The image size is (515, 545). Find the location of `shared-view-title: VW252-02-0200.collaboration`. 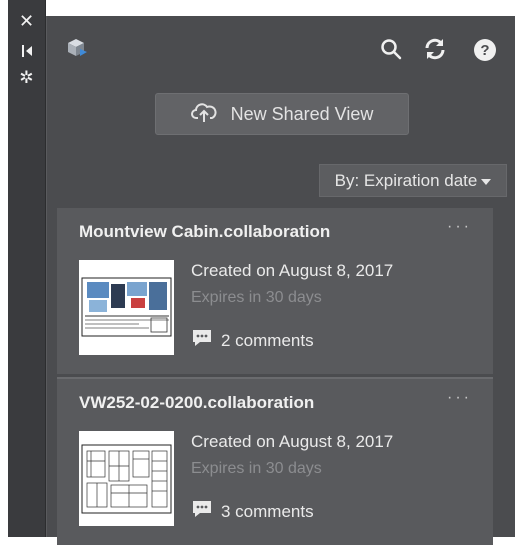

shared-view-title: VW252-02-0200.collaboration is located at coordinates (197, 402).